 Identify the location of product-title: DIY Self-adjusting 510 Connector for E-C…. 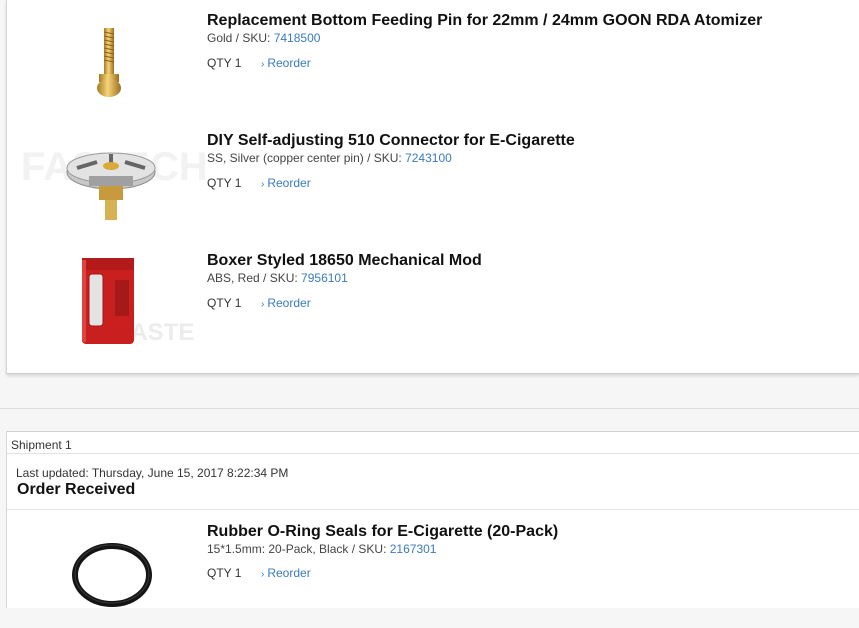
(391, 141).